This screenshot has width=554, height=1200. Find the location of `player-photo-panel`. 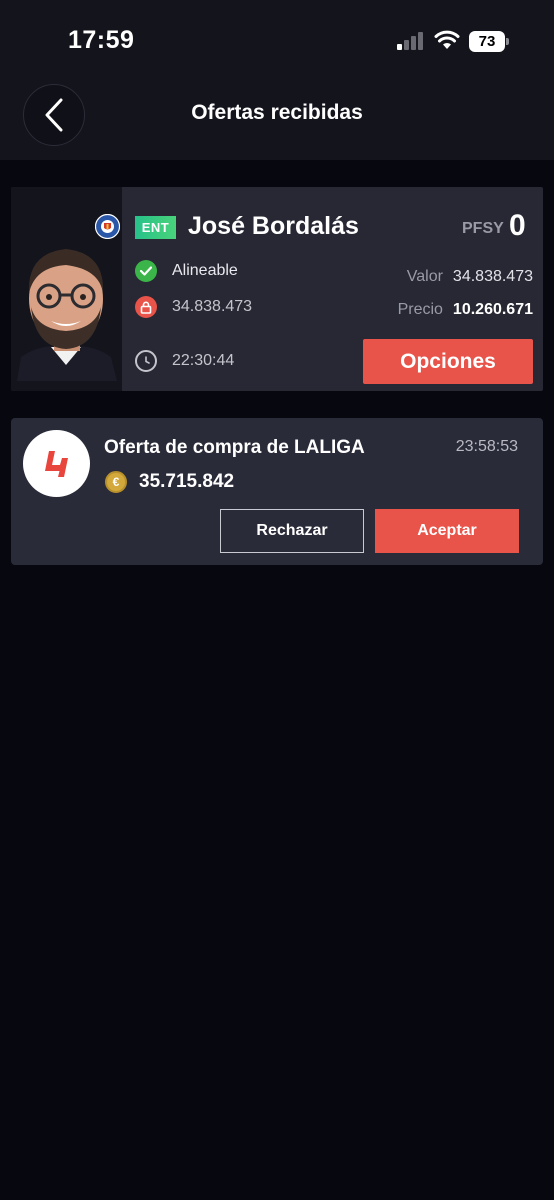

player-photo-panel is located at coordinates (66, 289).